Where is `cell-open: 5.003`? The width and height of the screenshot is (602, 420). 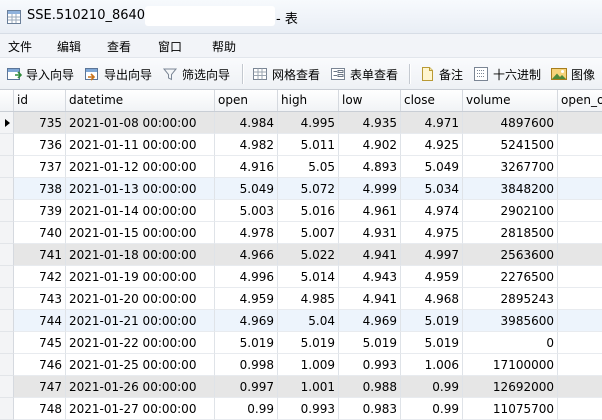
cell-open: 5.003 is located at coordinates (246, 211).